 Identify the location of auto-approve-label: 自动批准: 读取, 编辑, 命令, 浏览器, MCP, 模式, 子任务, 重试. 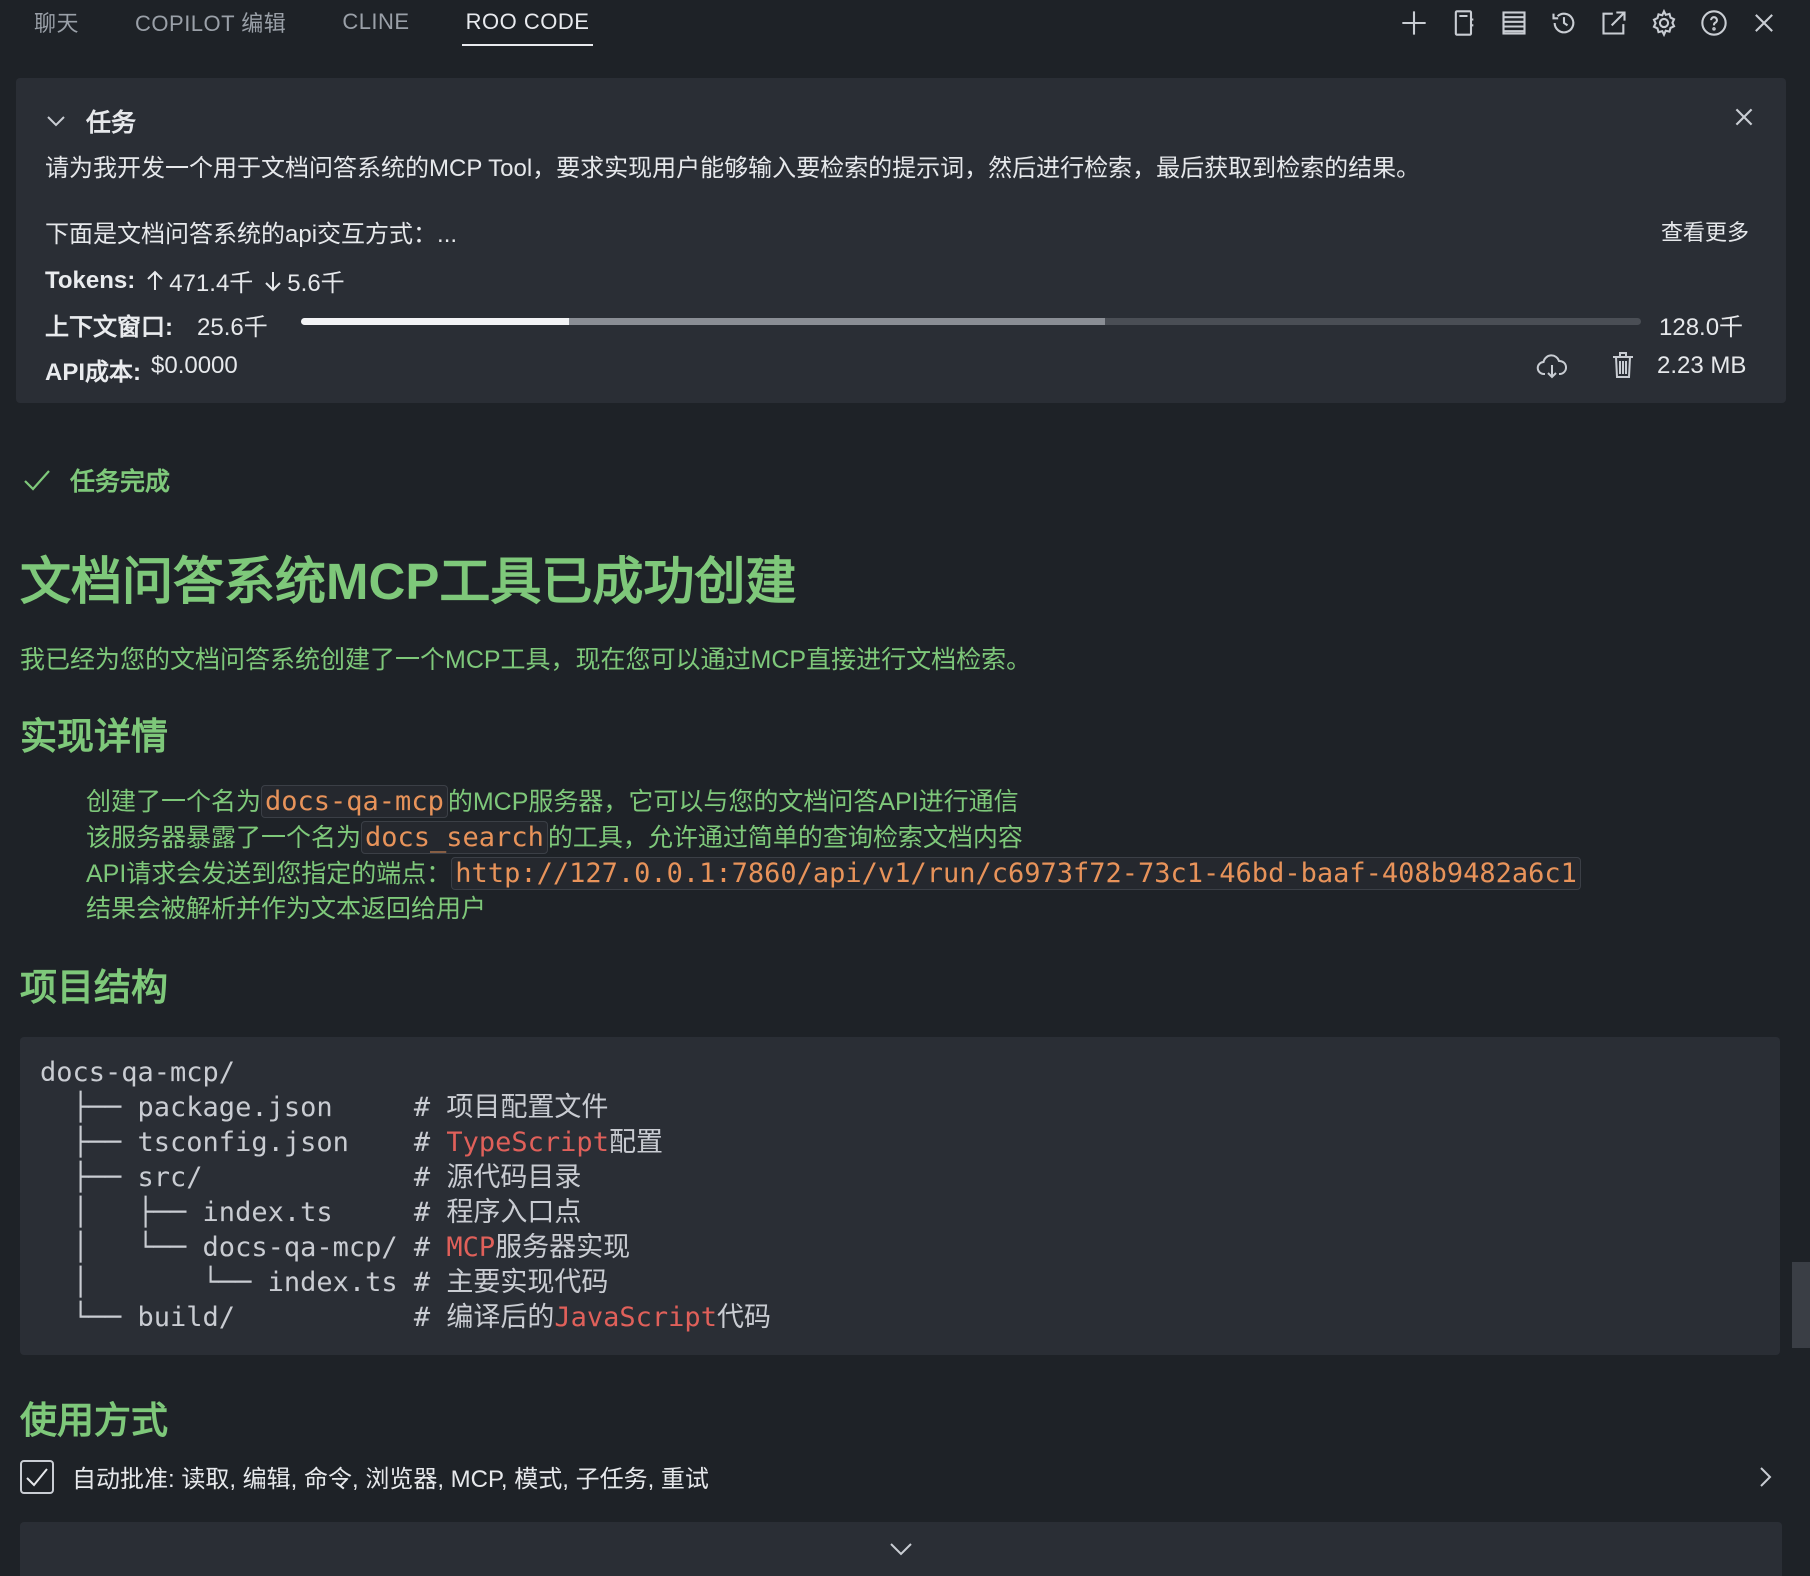
(390, 1479).